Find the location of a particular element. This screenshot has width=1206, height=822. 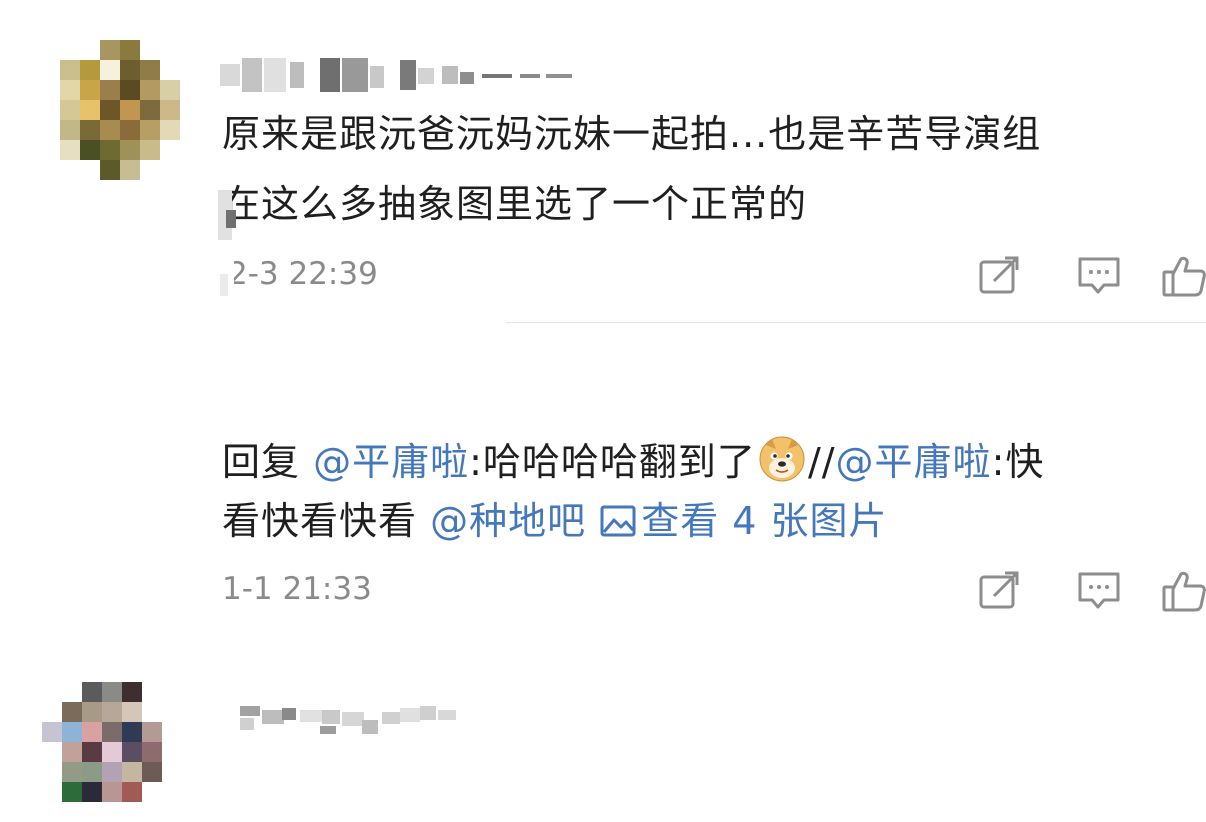

view-images-label: 查看 4 张图片 is located at coordinates (764, 521).